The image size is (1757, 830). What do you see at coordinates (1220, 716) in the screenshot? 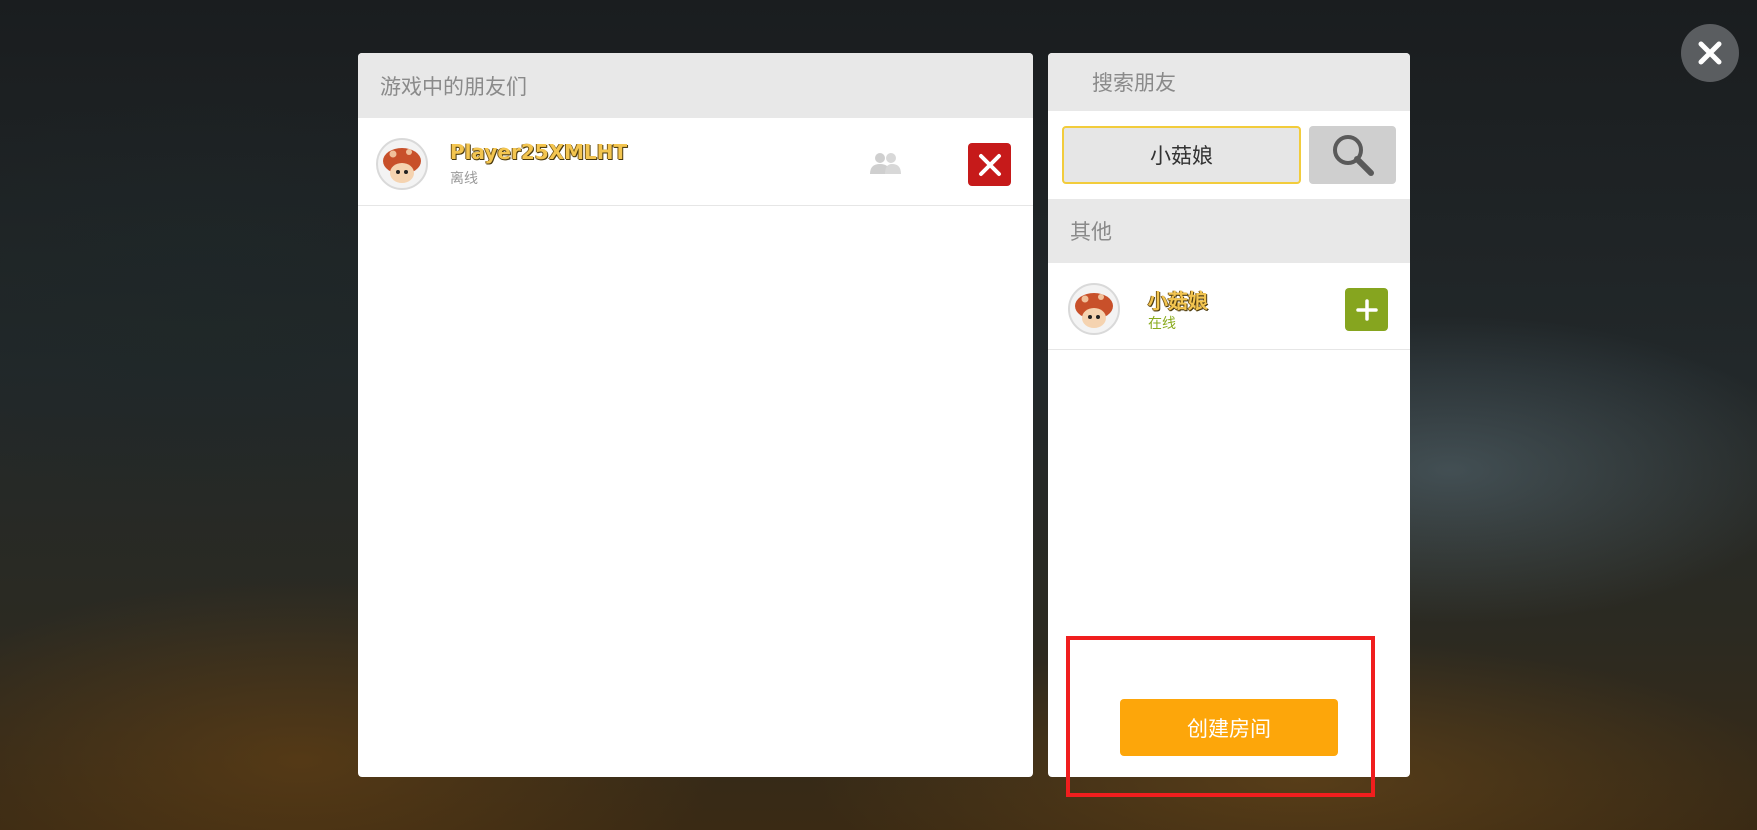
I see `highlight-annotation-box` at bounding box center [1220, 716].